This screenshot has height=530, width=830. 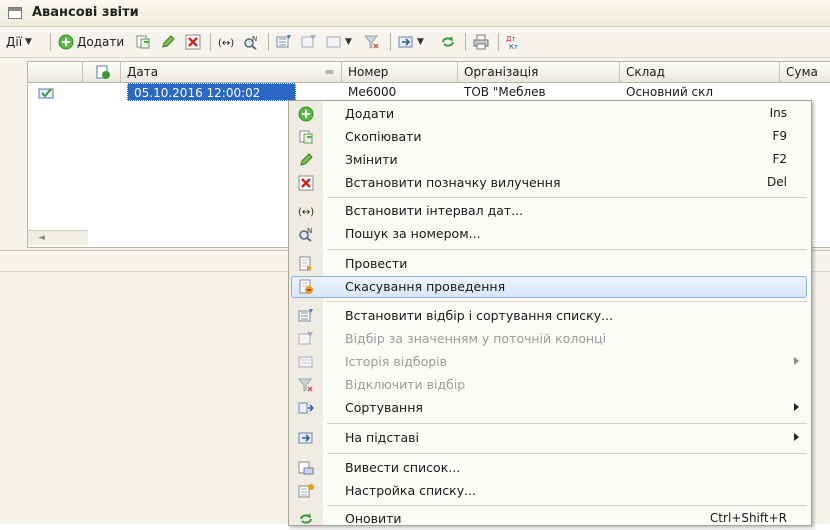 I want to click on search-number-button: N, so click(x=251, y=42).